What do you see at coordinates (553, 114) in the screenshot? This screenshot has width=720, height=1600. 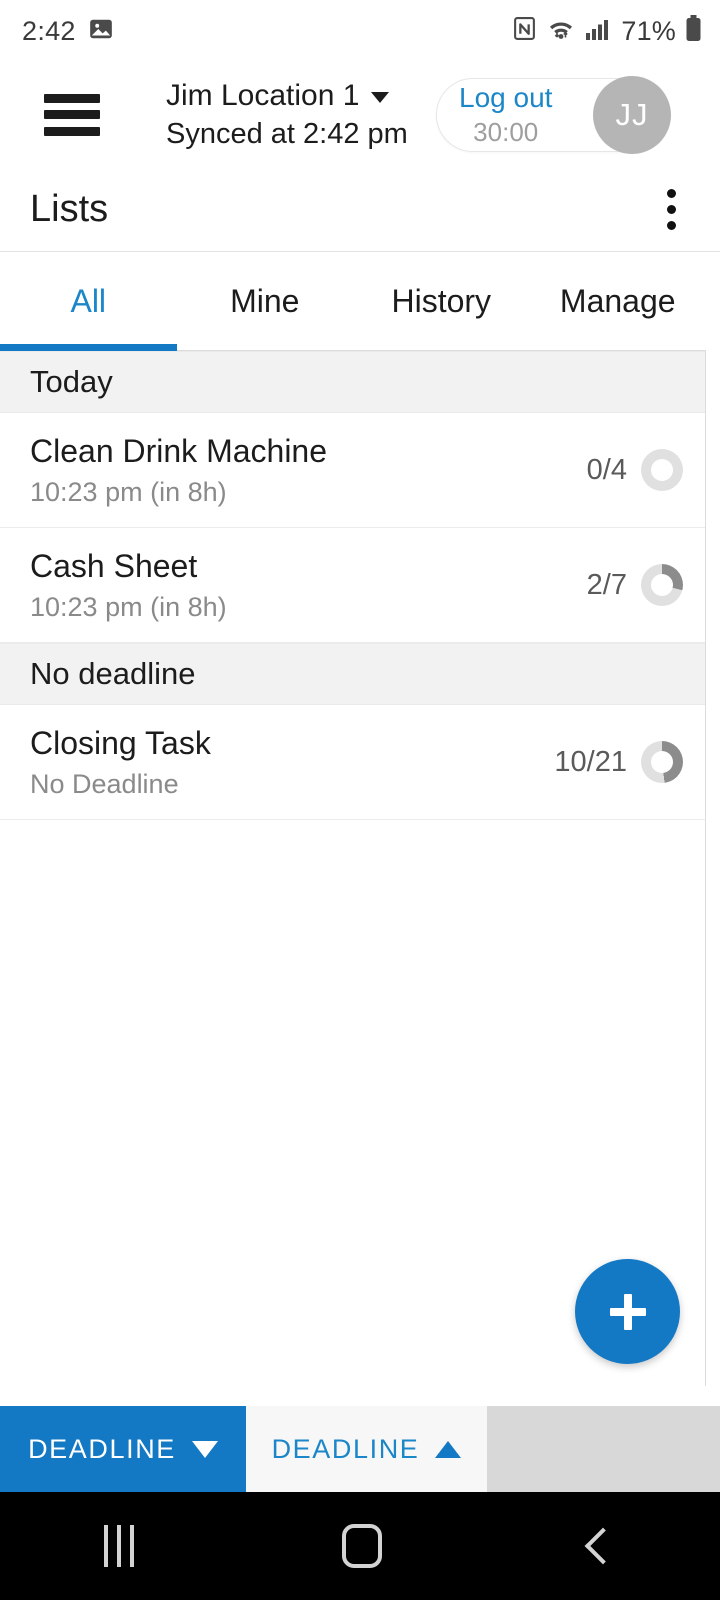 I see `logout-button: Log out 30:00 JJ` at bounding box center [553, 114].